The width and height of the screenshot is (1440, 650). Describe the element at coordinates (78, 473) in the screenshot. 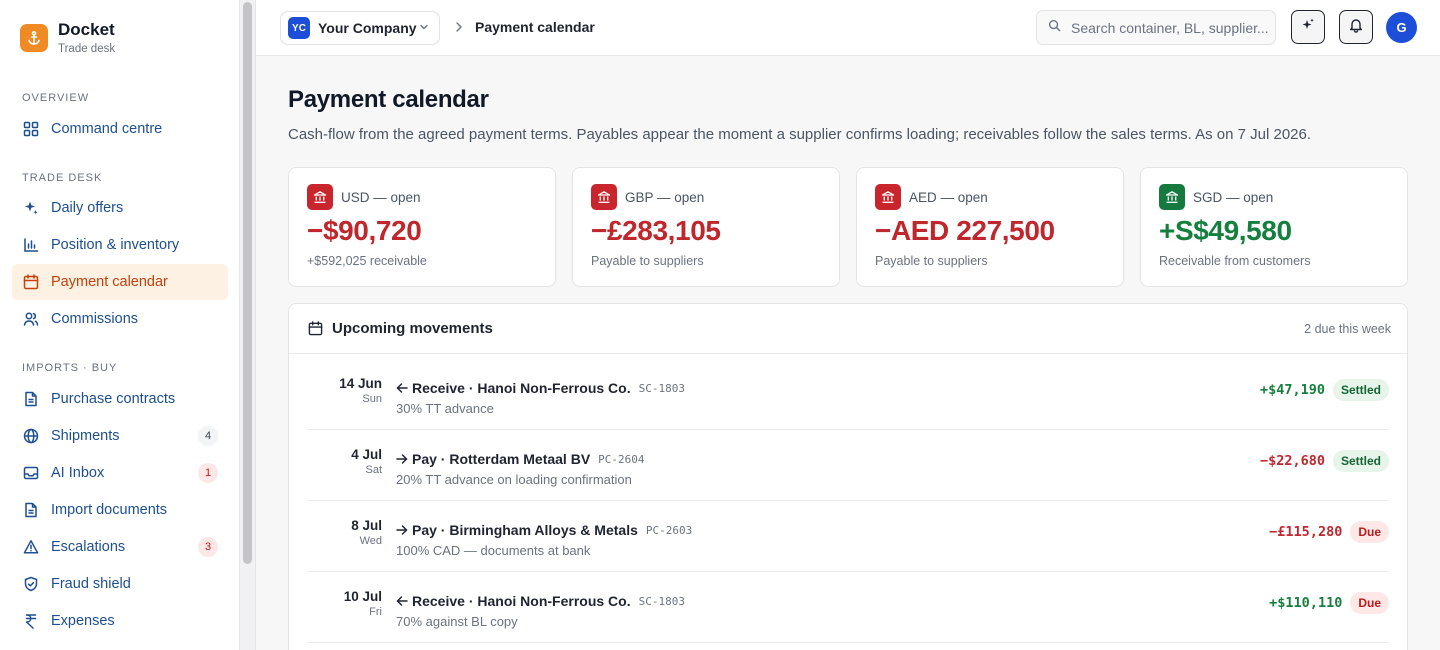

I see `sidebar-item-label: AI Inbox` at that location.